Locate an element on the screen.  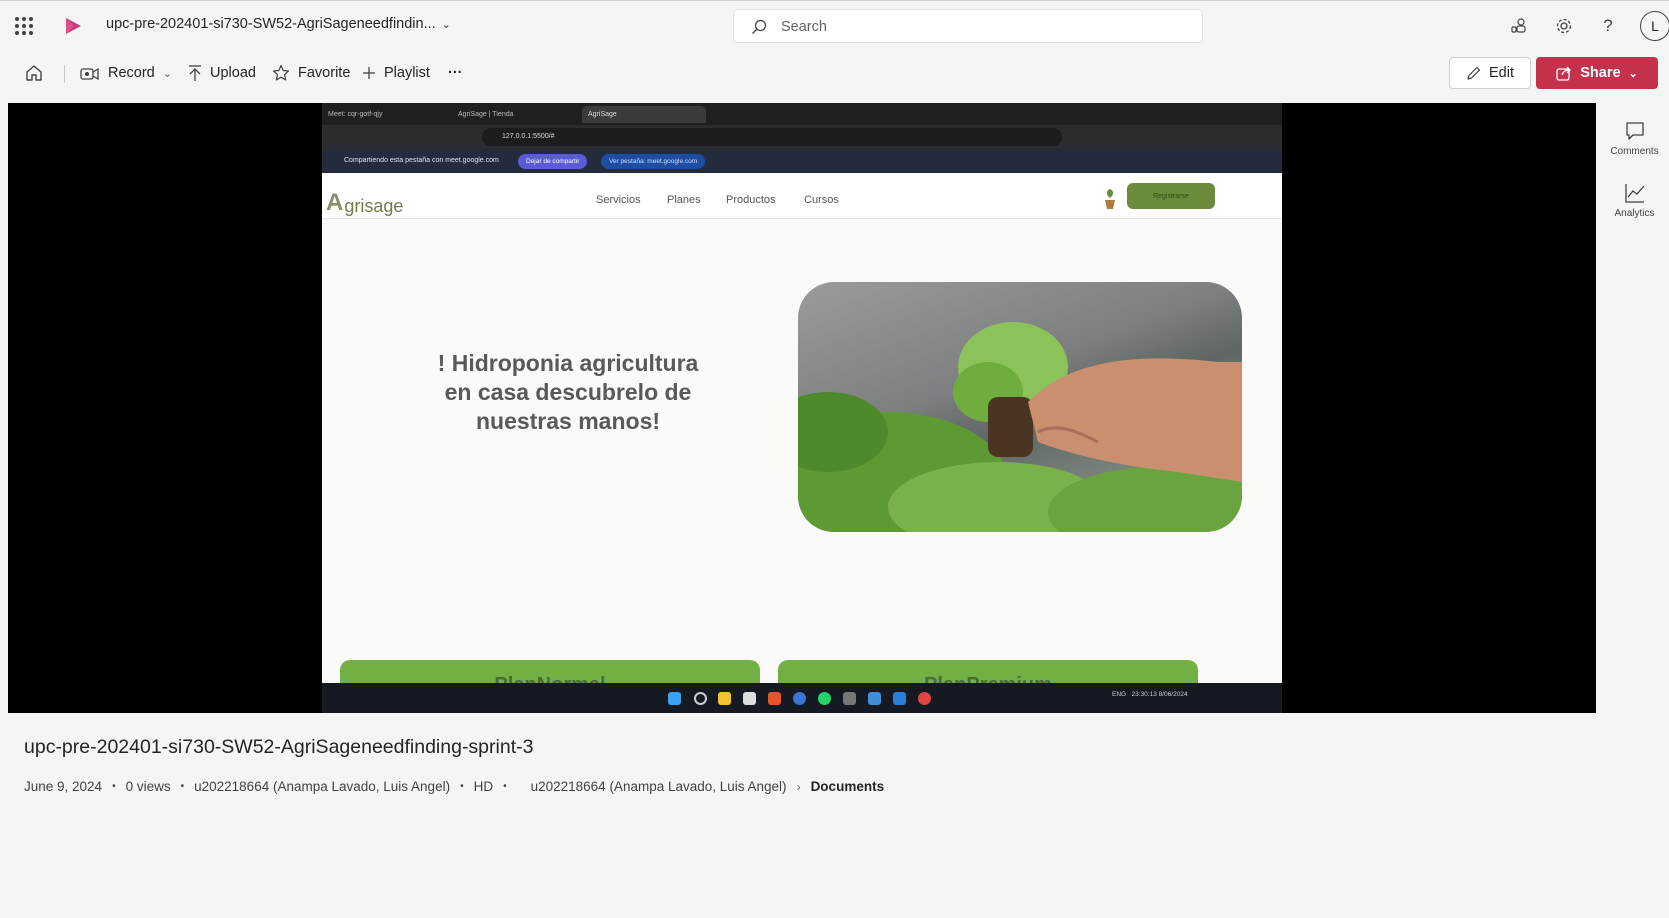
system-tray: ENG 23:30:13 8/06/2024 is located at coordinates (1150, 694).